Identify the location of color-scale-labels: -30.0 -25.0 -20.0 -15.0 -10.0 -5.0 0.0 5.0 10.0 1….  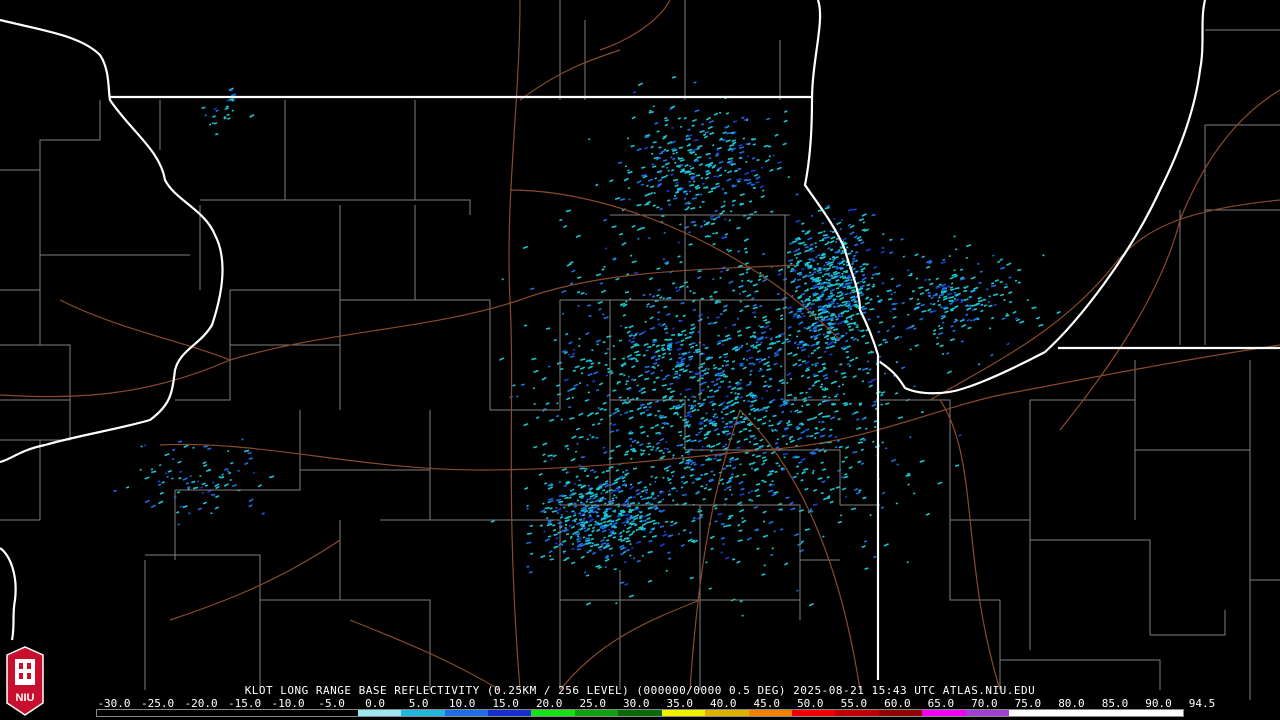
(655, 703).